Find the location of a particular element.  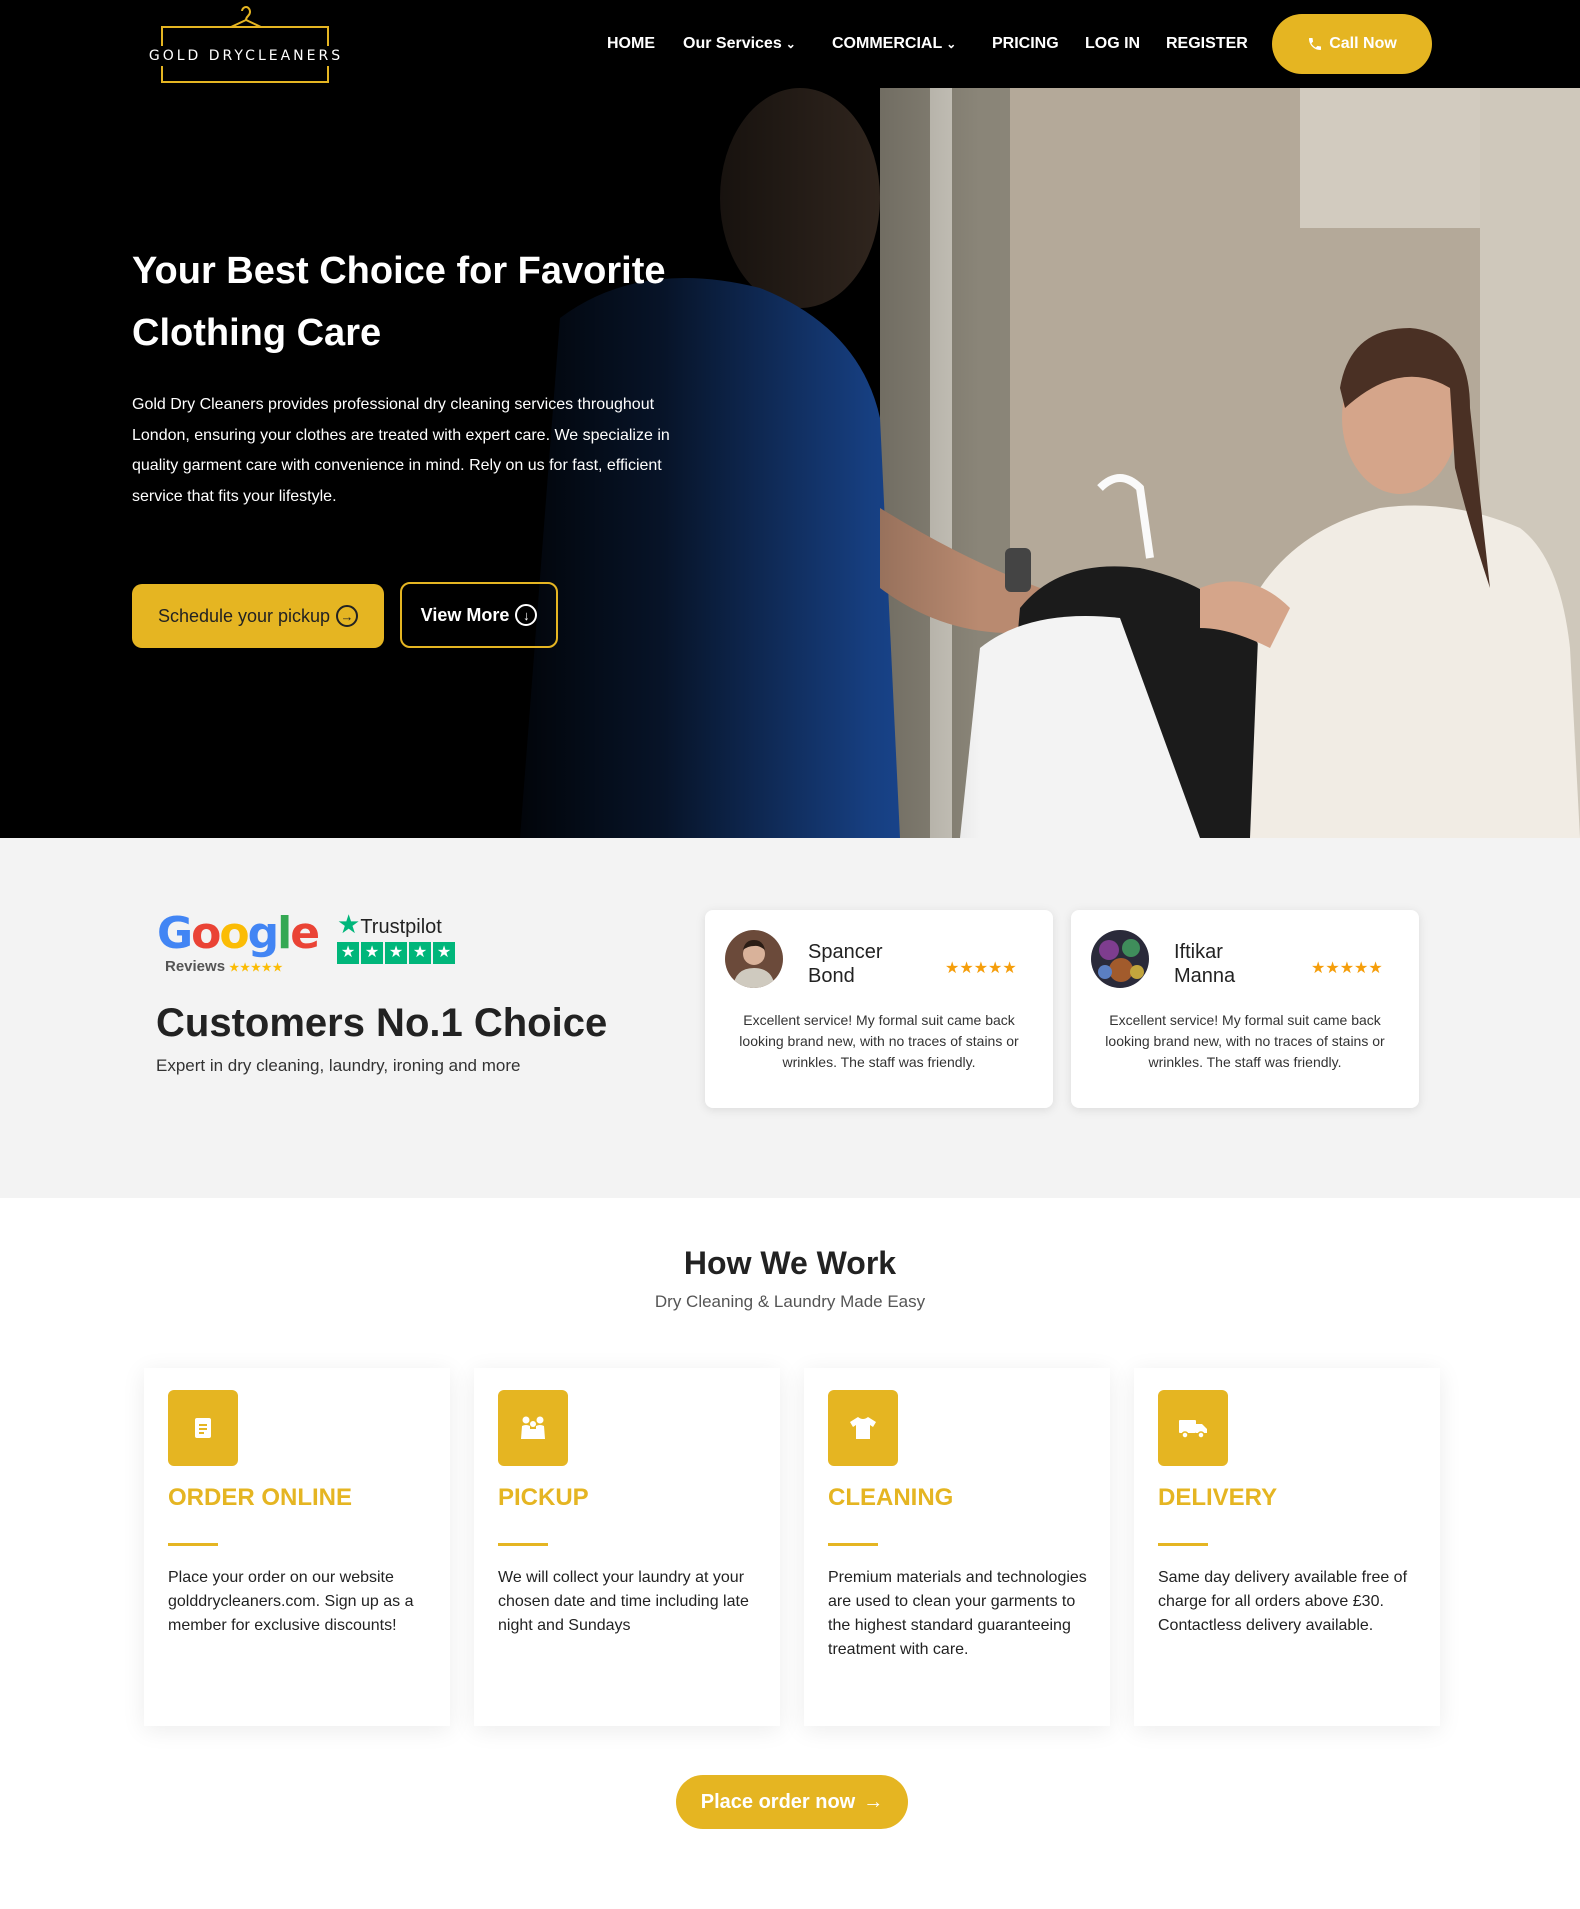

step-title: PICKUP is located at coordinates (543, 1497).